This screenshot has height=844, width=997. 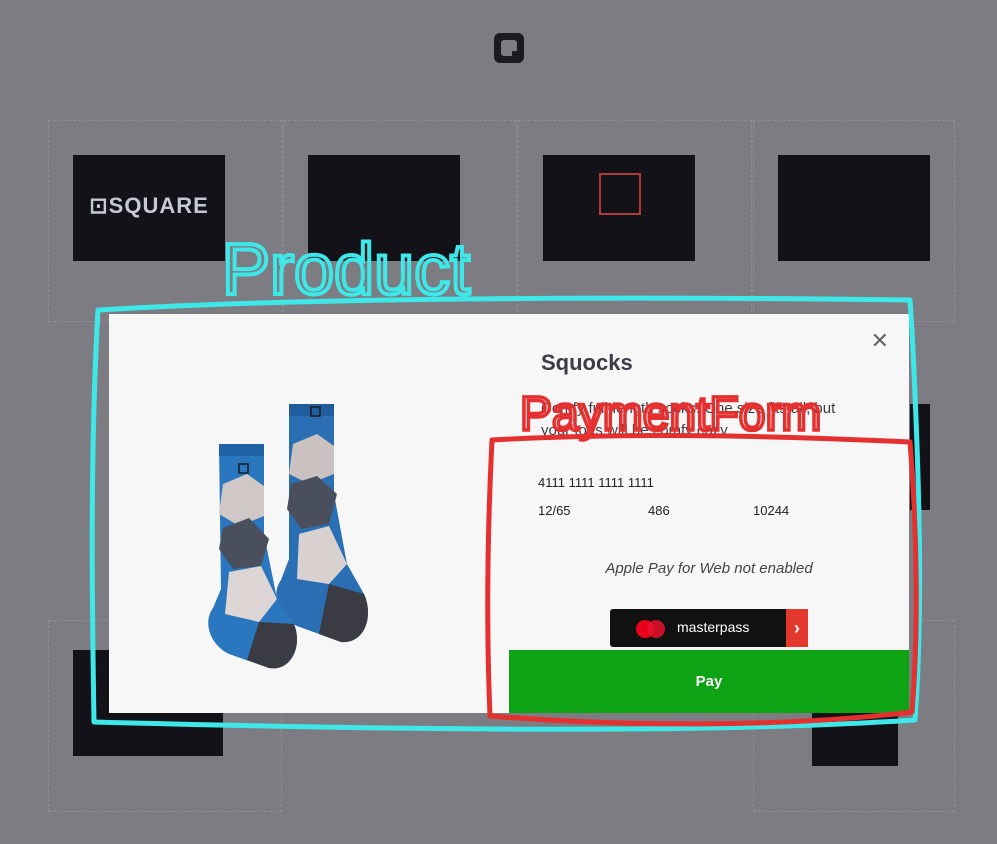 I want to click on chevron-right-icon: ›, so click(x=797, y=628).